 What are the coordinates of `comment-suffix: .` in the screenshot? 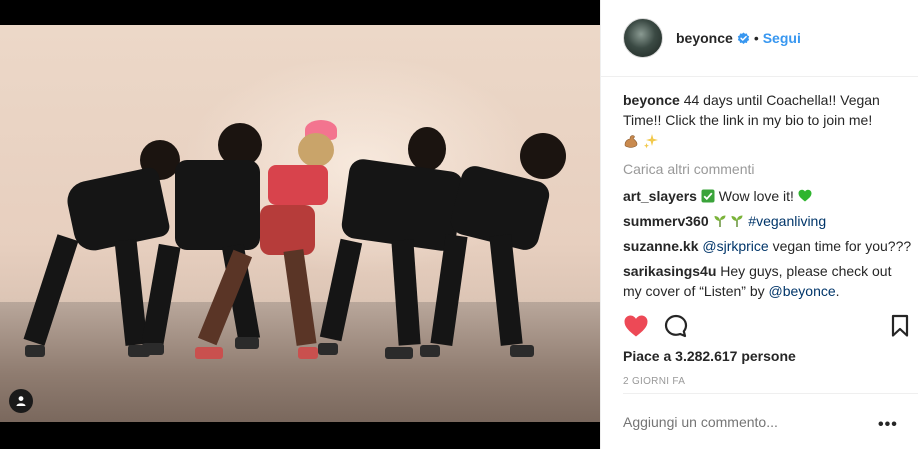 It's located at (837, 291).